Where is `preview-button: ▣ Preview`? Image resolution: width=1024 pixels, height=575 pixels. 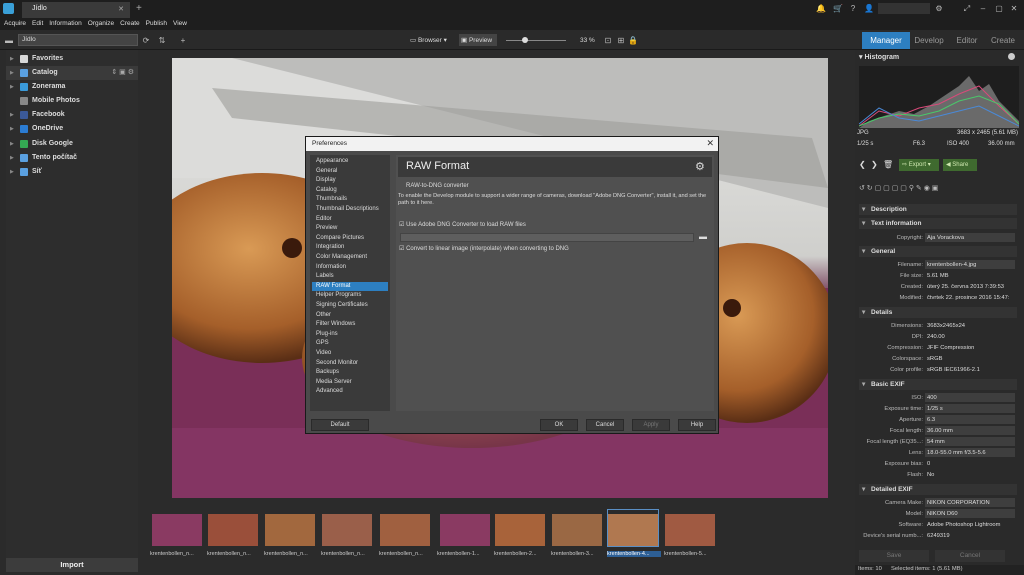 preview-button: ▣ Preview is located at coordinates (478, 40).